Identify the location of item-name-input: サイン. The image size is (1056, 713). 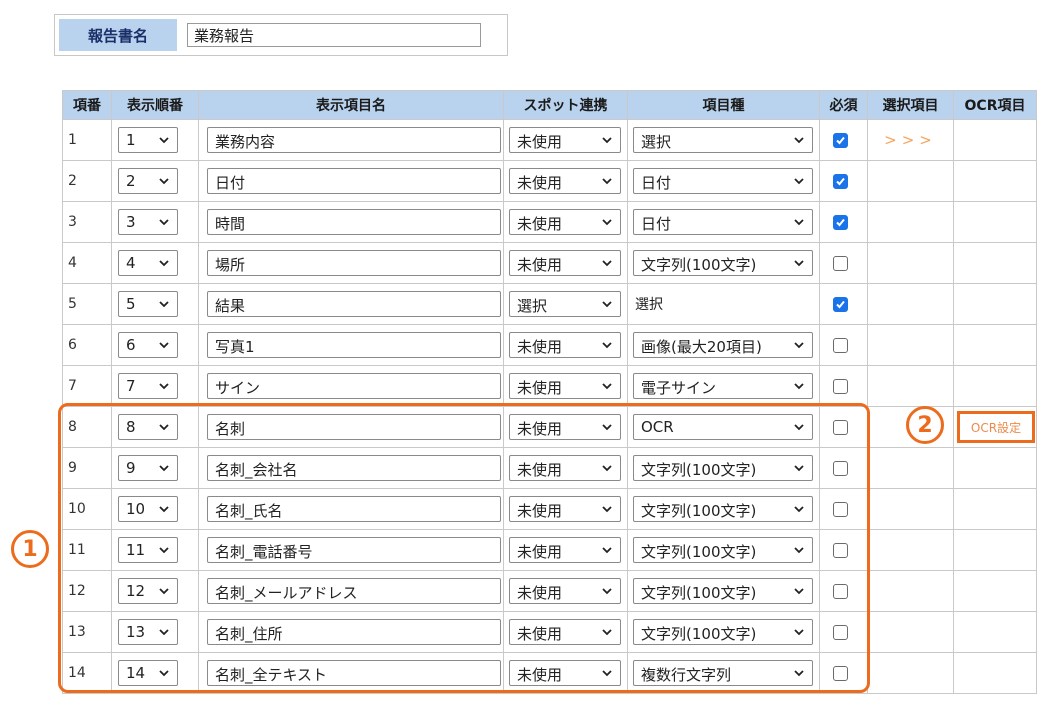
(354, 386).